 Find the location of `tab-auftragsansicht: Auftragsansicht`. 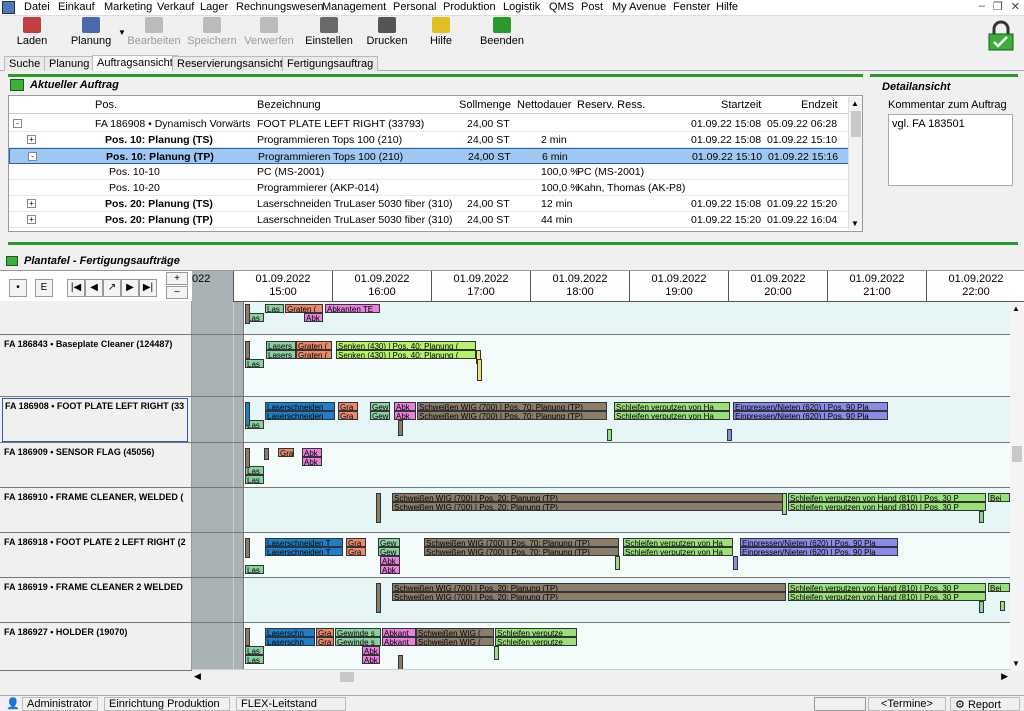

tab-auftragsansicht: Auftragsansicht is located at coordinates (135, 63).